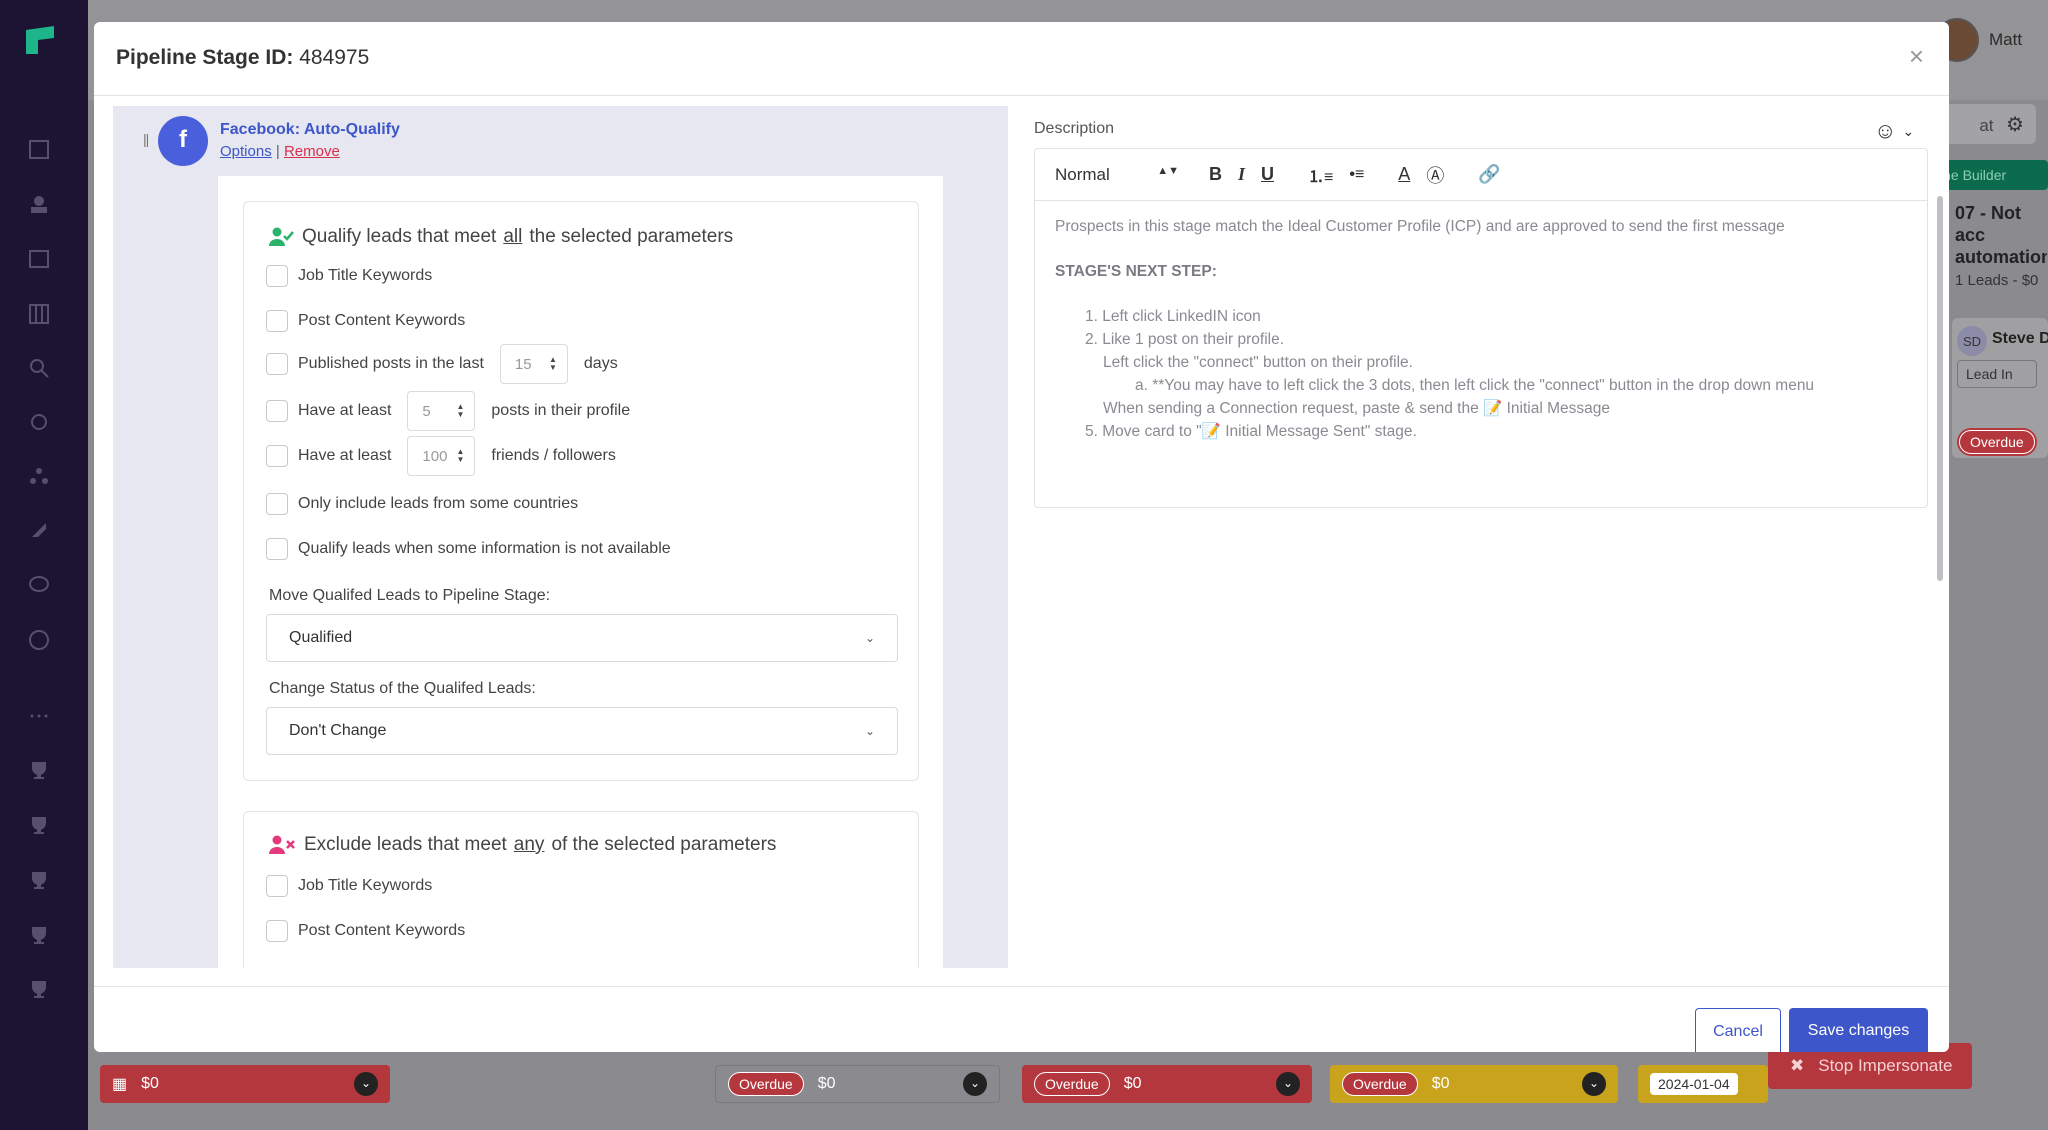  Describe the element at coordinates (1940, 388) in the screenshot. I see `scrollbar` at that location.